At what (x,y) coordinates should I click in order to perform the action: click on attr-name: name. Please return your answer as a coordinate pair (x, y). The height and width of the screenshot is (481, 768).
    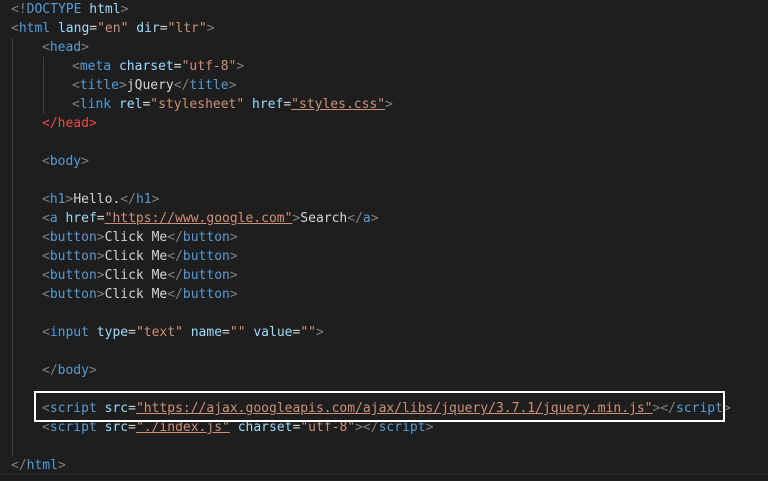
    Looking at the image, I should click on (206, 332).